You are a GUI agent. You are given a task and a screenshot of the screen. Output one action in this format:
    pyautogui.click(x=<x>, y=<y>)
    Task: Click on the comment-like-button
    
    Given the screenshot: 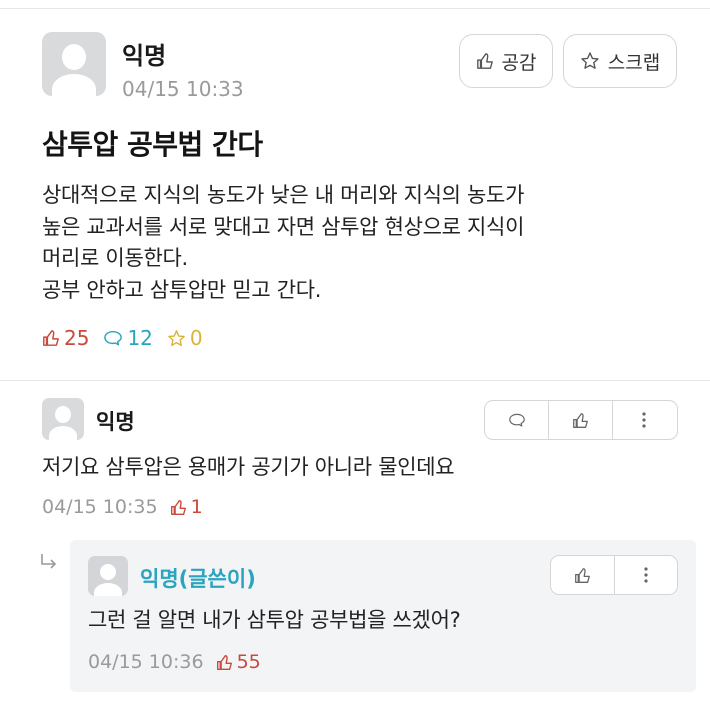 What is the action you would take?
    pyautogui.click(x=581, y=420)
    